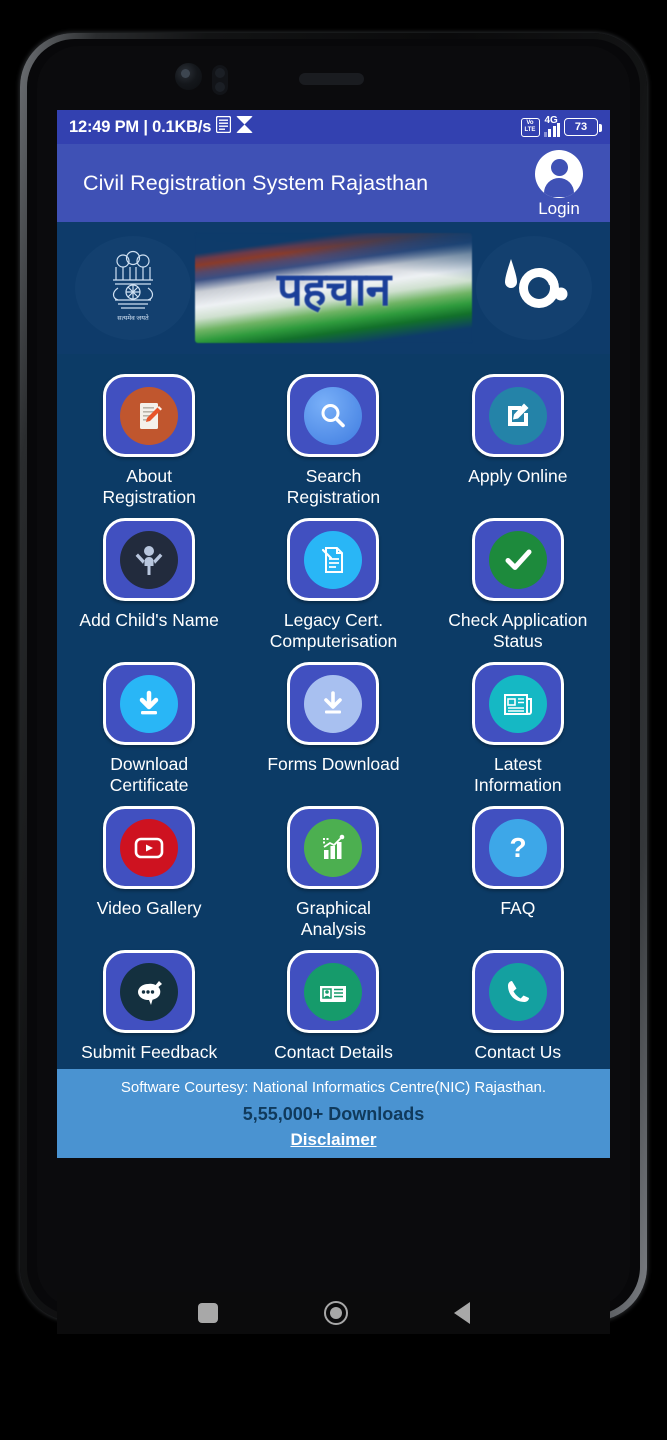  I want to click on login-button: Login, so click(559, 184).